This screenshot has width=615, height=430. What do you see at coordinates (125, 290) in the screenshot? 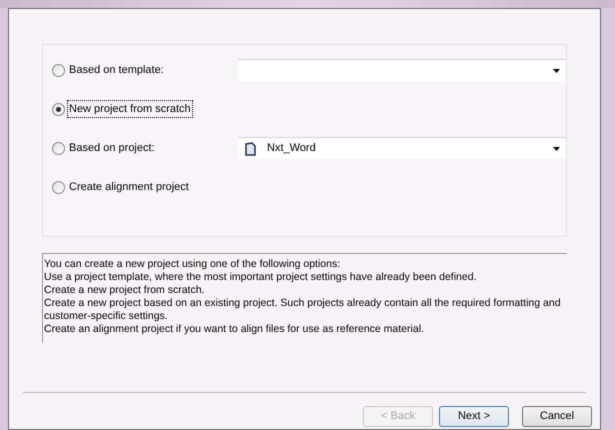
I see `description-text: Create a new project from scratch.` at bounding box center [125, 290].